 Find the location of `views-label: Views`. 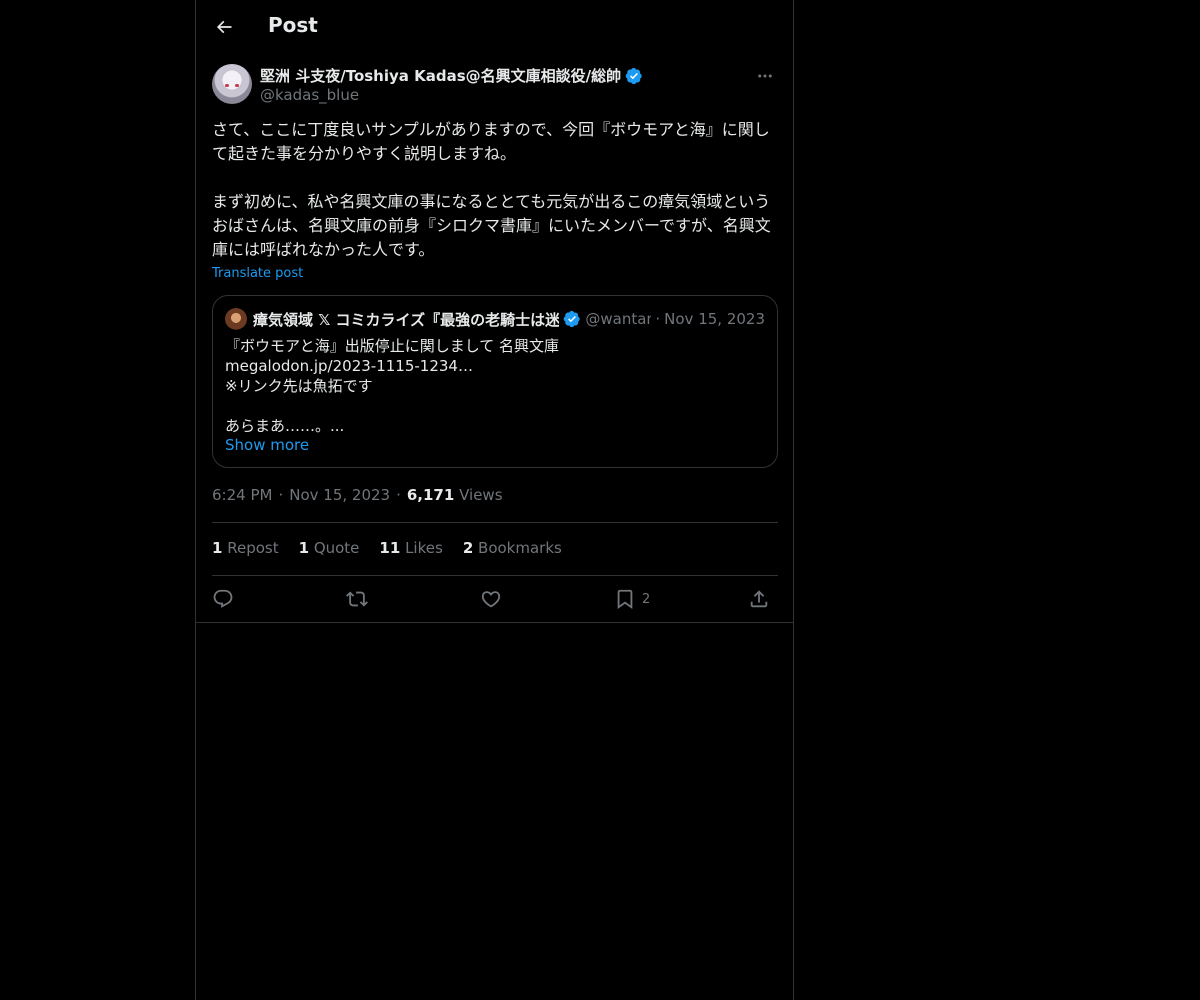

views-label: Views is located at coordinates (481, 495).